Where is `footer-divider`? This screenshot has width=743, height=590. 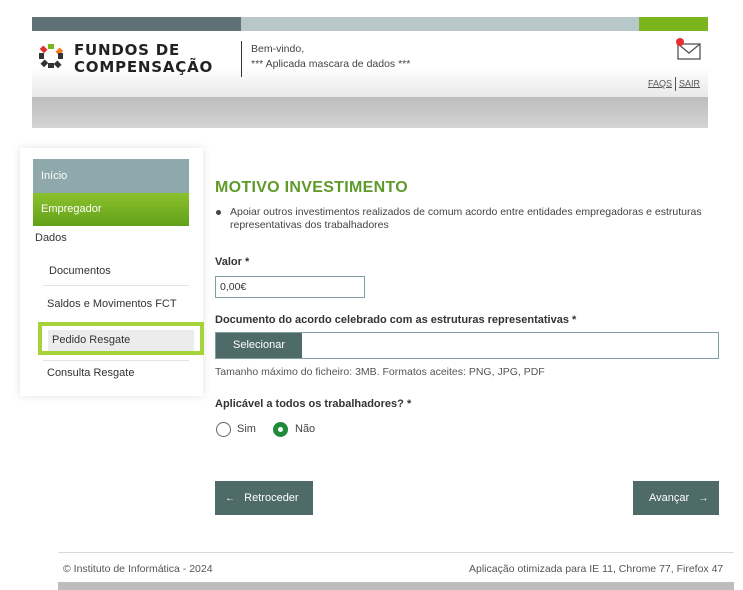 footer-divider is located at coordinates (396, 552).